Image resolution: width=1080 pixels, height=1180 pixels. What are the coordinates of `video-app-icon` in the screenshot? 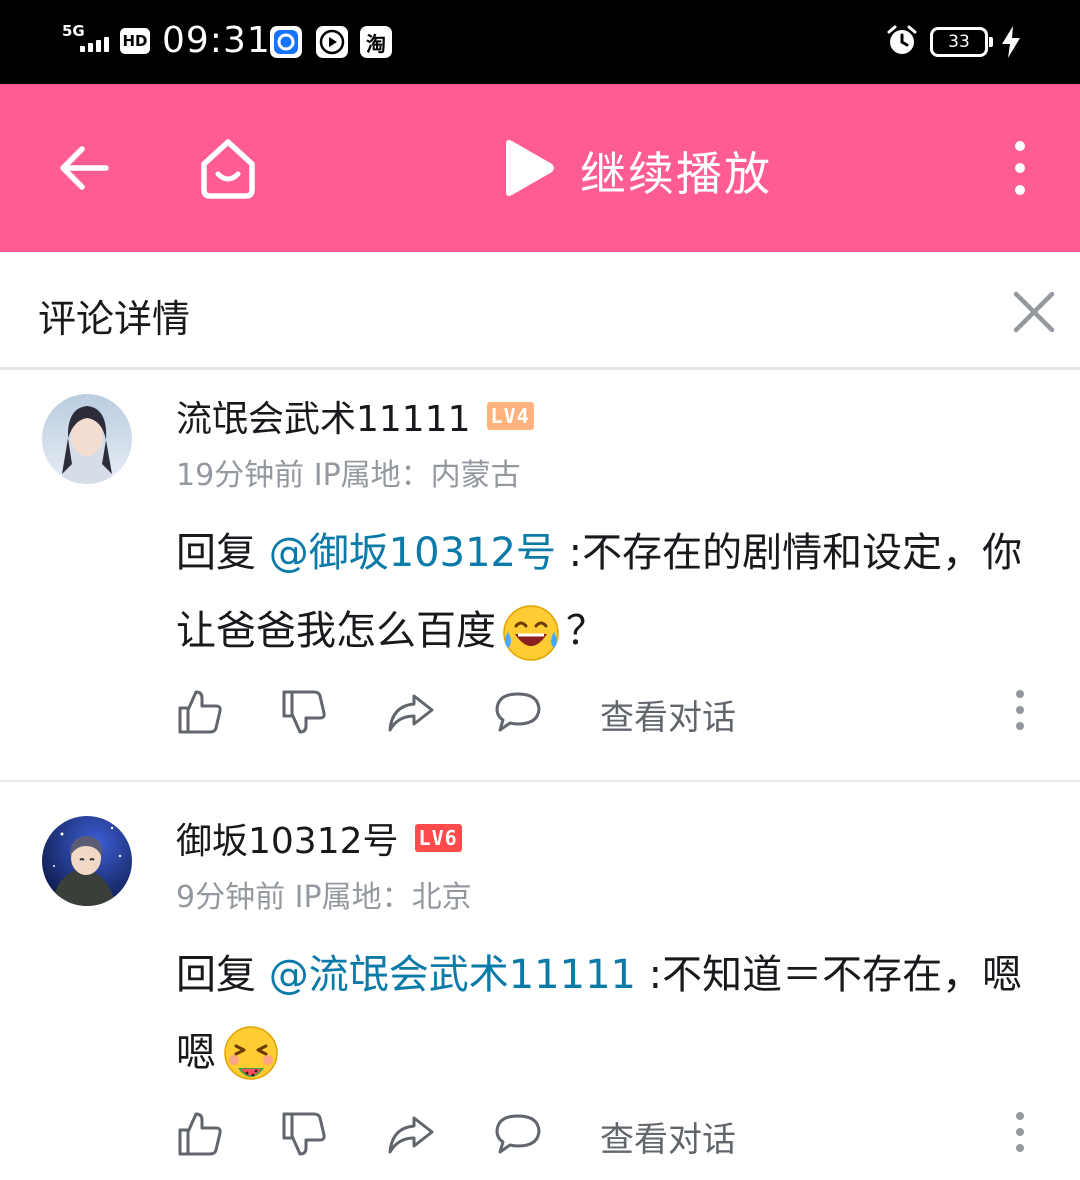 It's located at (332, 42).